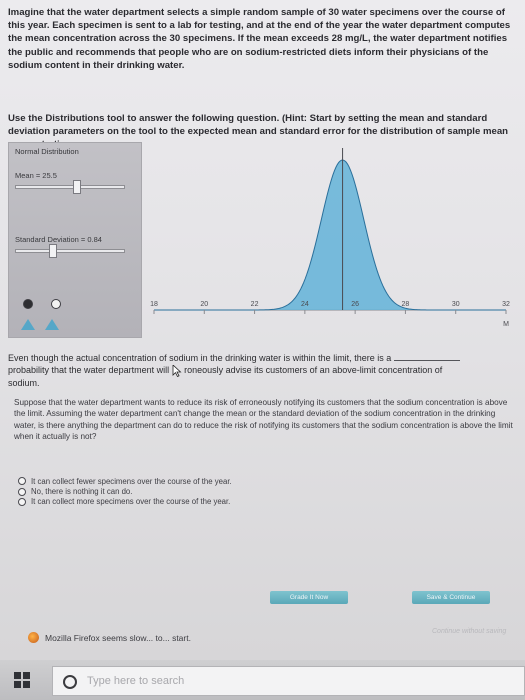  What do you see at coordinates (426, 356) in the screenshot?
I see `probability-answer-blank` at bounding box center [426, 356].